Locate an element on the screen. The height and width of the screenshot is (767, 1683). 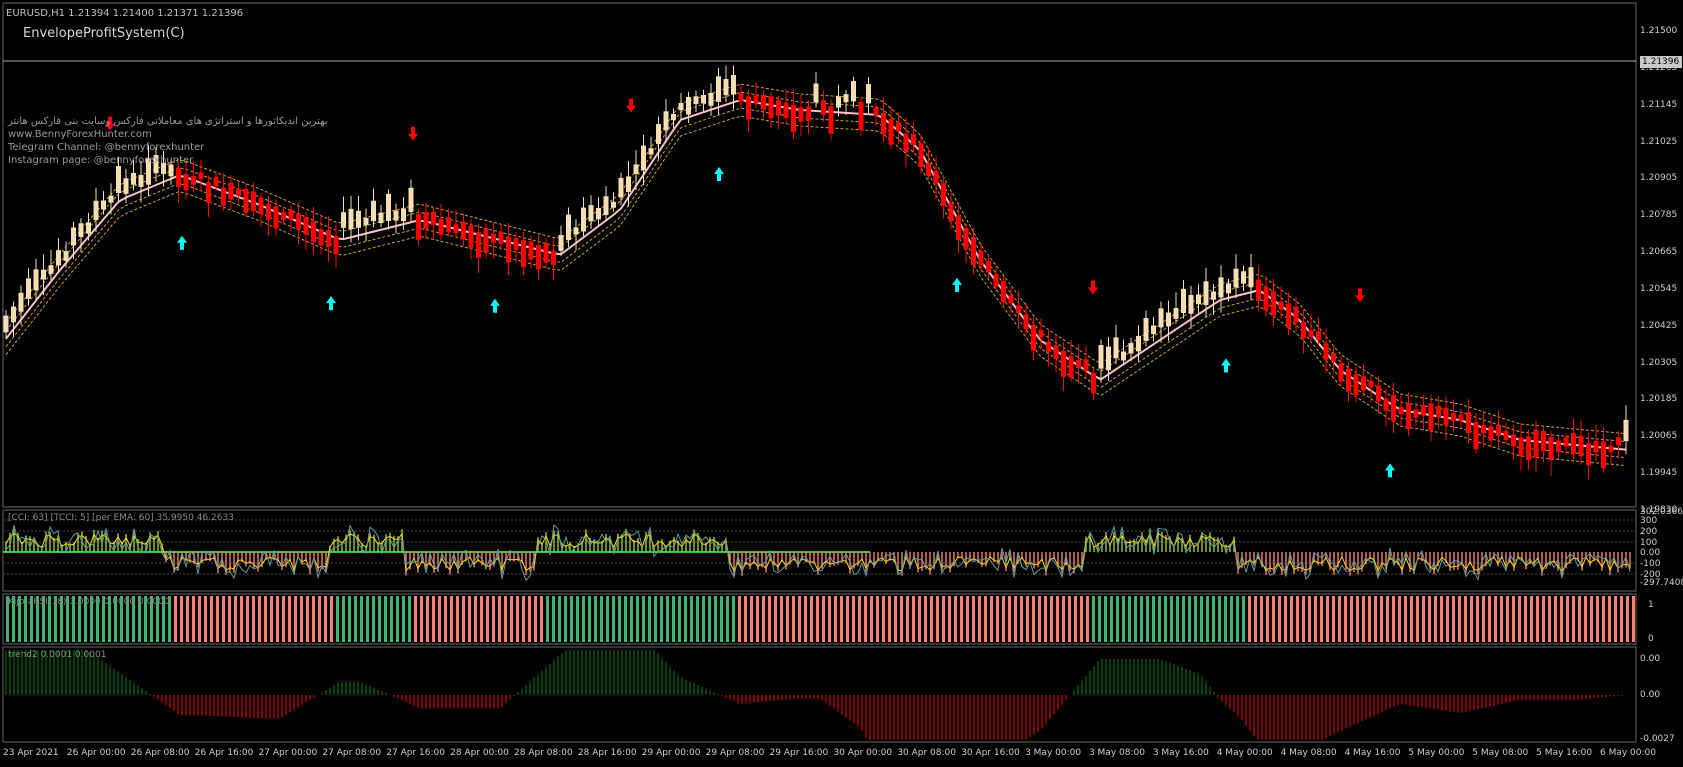
cci-axis-tick: 300 is located at coordinates (1649, 521).